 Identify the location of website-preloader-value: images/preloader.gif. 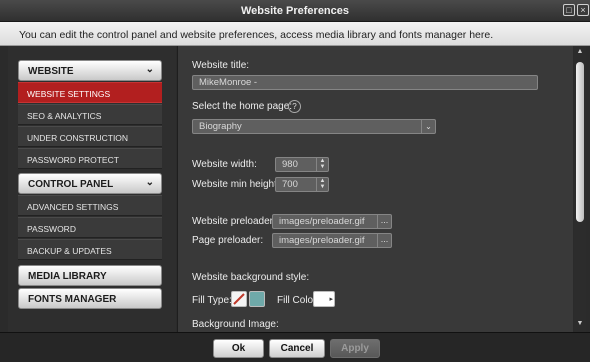
(322, 221).